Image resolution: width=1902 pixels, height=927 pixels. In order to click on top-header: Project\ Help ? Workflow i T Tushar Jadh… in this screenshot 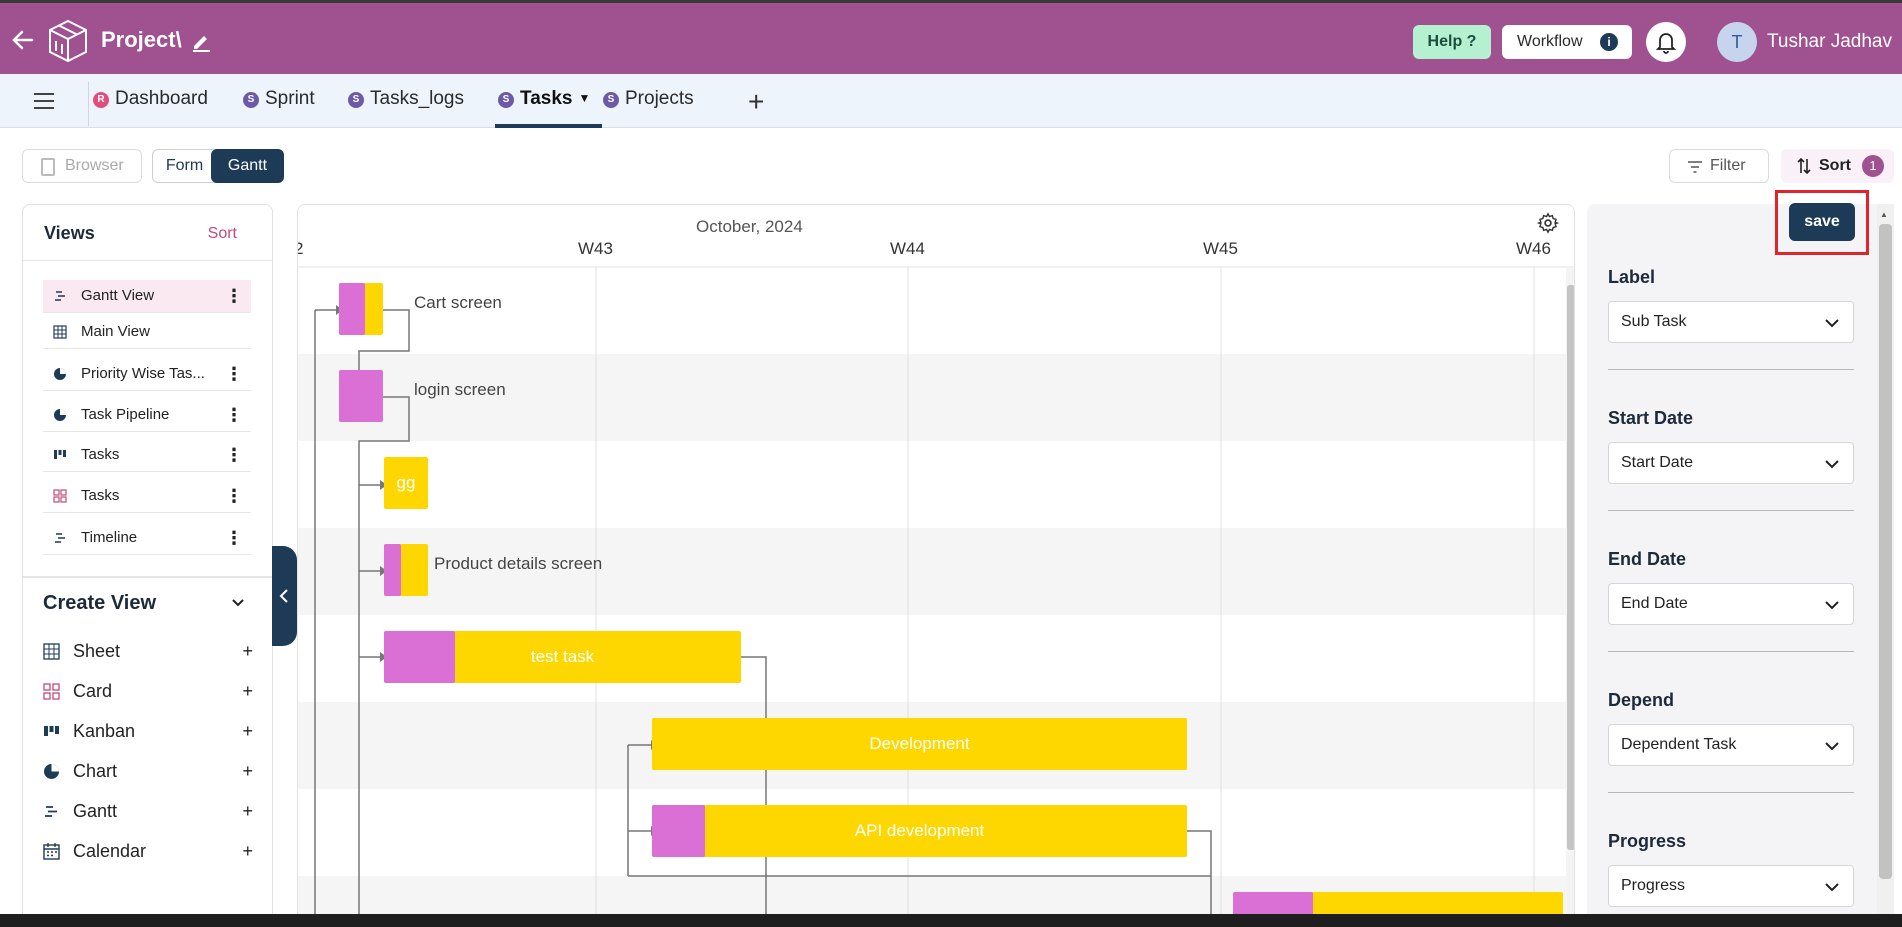, I will do `click(951, 37)`.